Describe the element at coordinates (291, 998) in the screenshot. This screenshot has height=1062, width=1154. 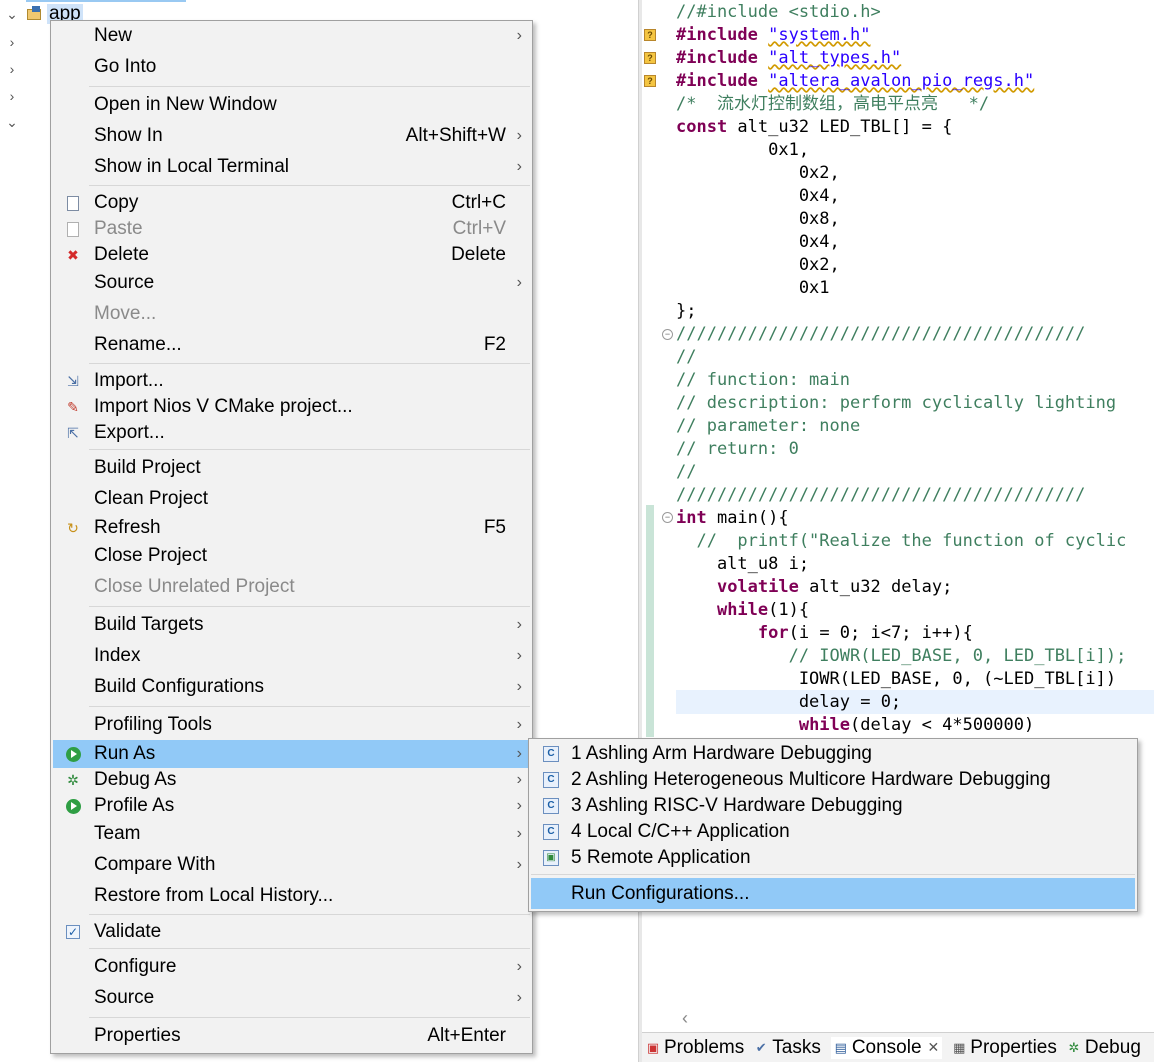
I see `menu-item-source-2: Source ›` at that location.